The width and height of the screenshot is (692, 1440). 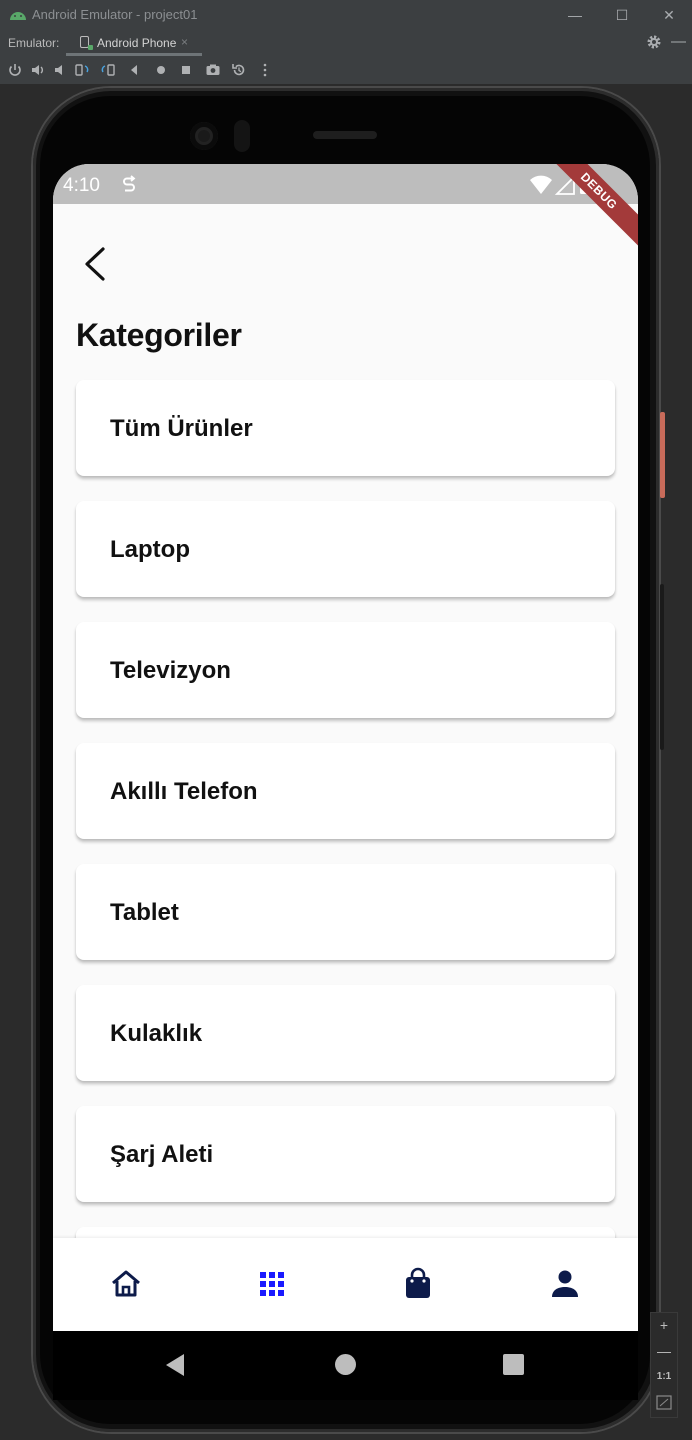 What do you see at coordinates (513, 1364) in the screenshot?
I see `system-recents-icon` at bounding box center [513, 1364].